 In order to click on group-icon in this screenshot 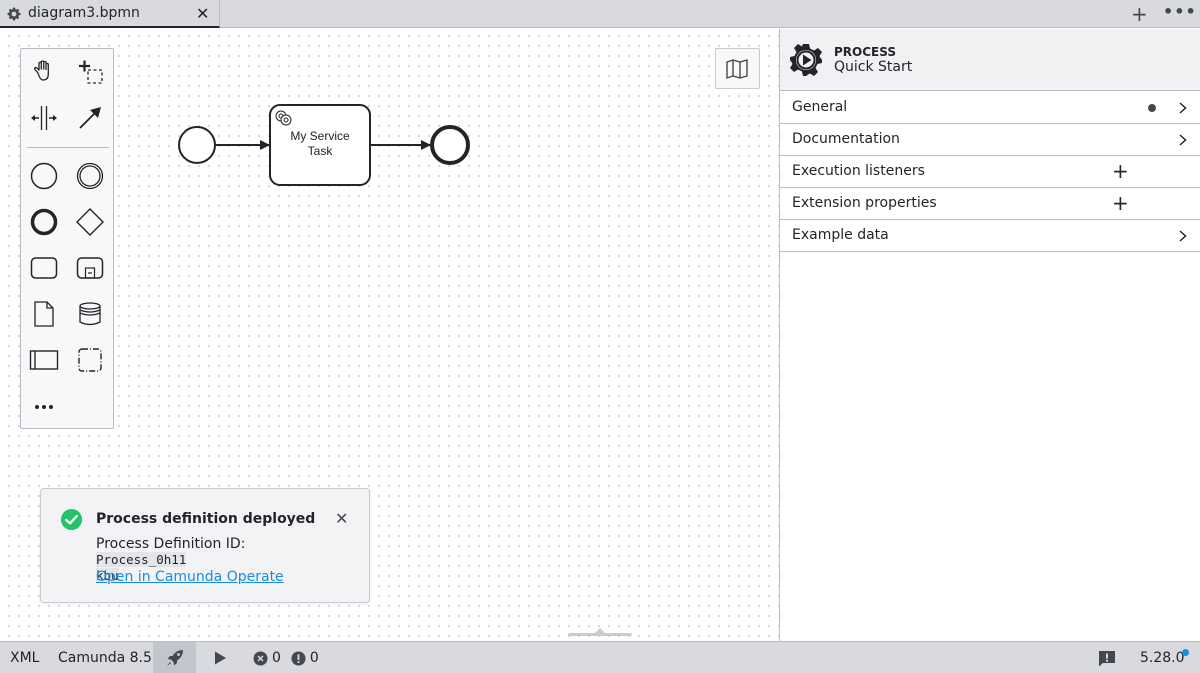, I will do `click(90, 360)`.